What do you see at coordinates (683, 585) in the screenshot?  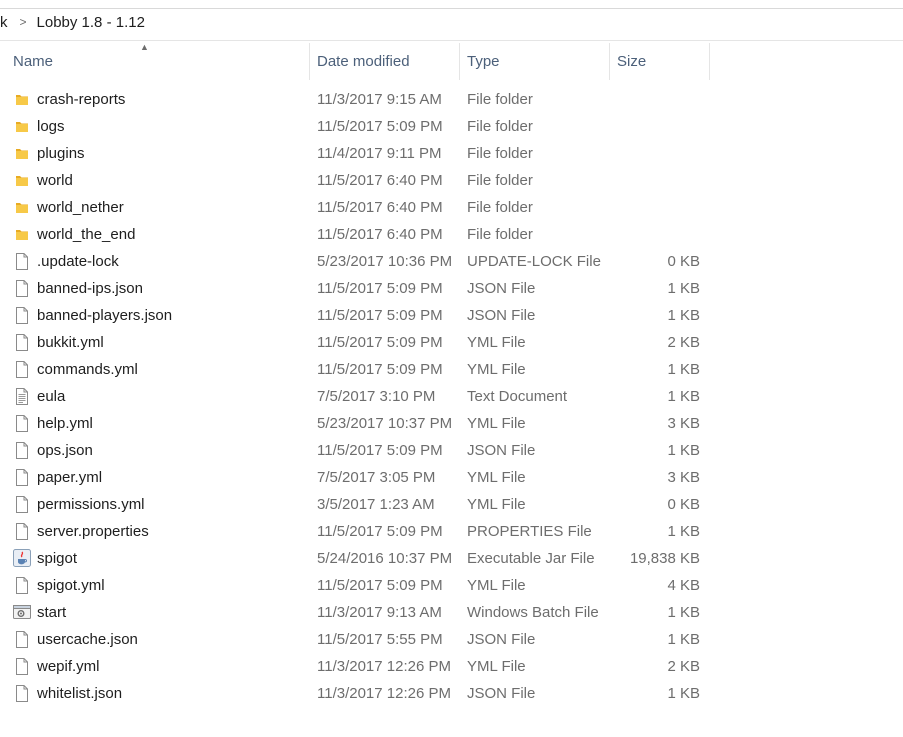 I see `file-size: 4 KB` at bounding box center [683, 585].